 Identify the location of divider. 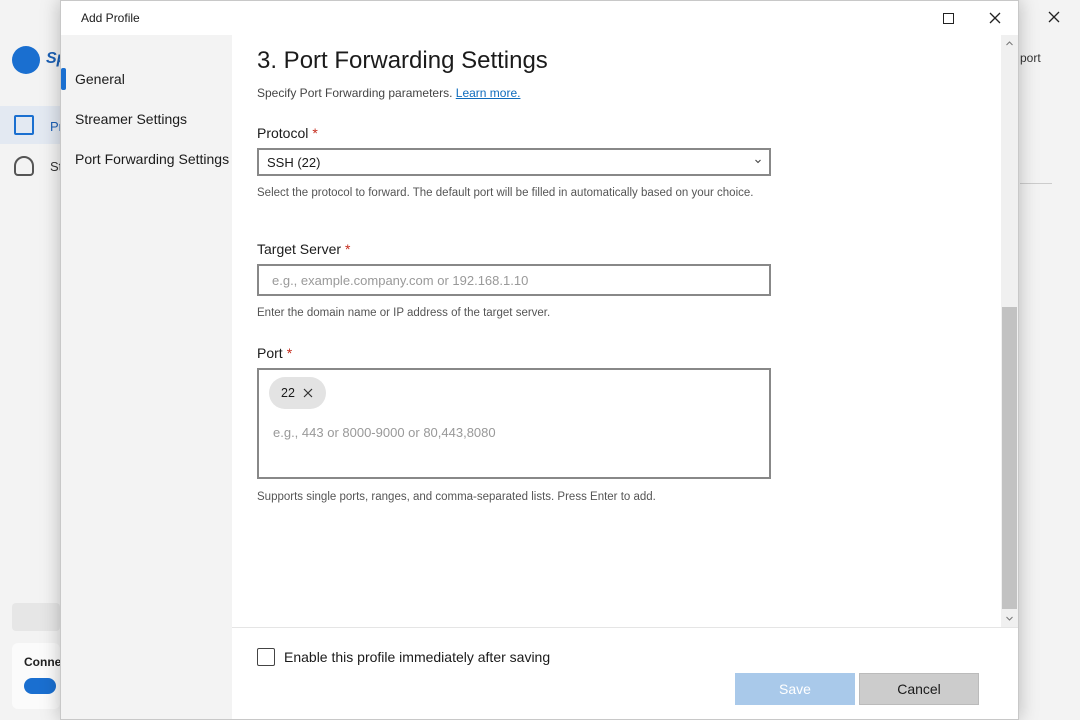
(1036, 183).